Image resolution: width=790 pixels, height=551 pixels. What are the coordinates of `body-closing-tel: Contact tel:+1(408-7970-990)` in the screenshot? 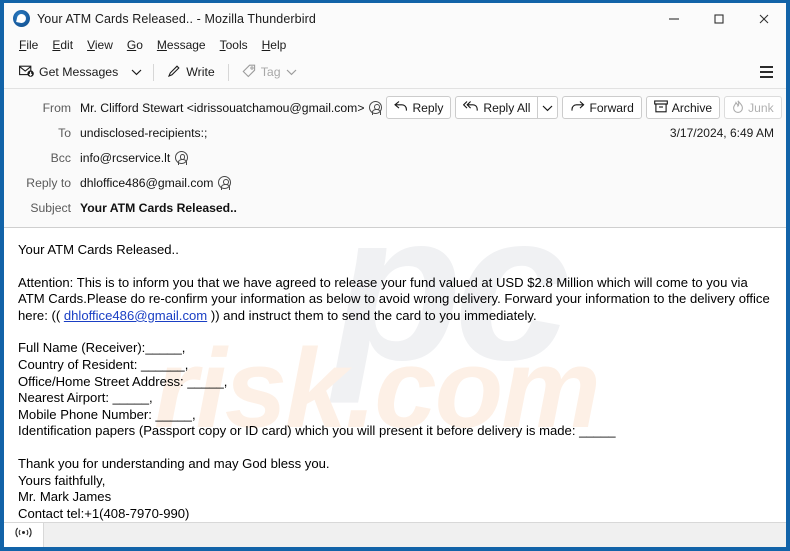 It's located at (104, 513).